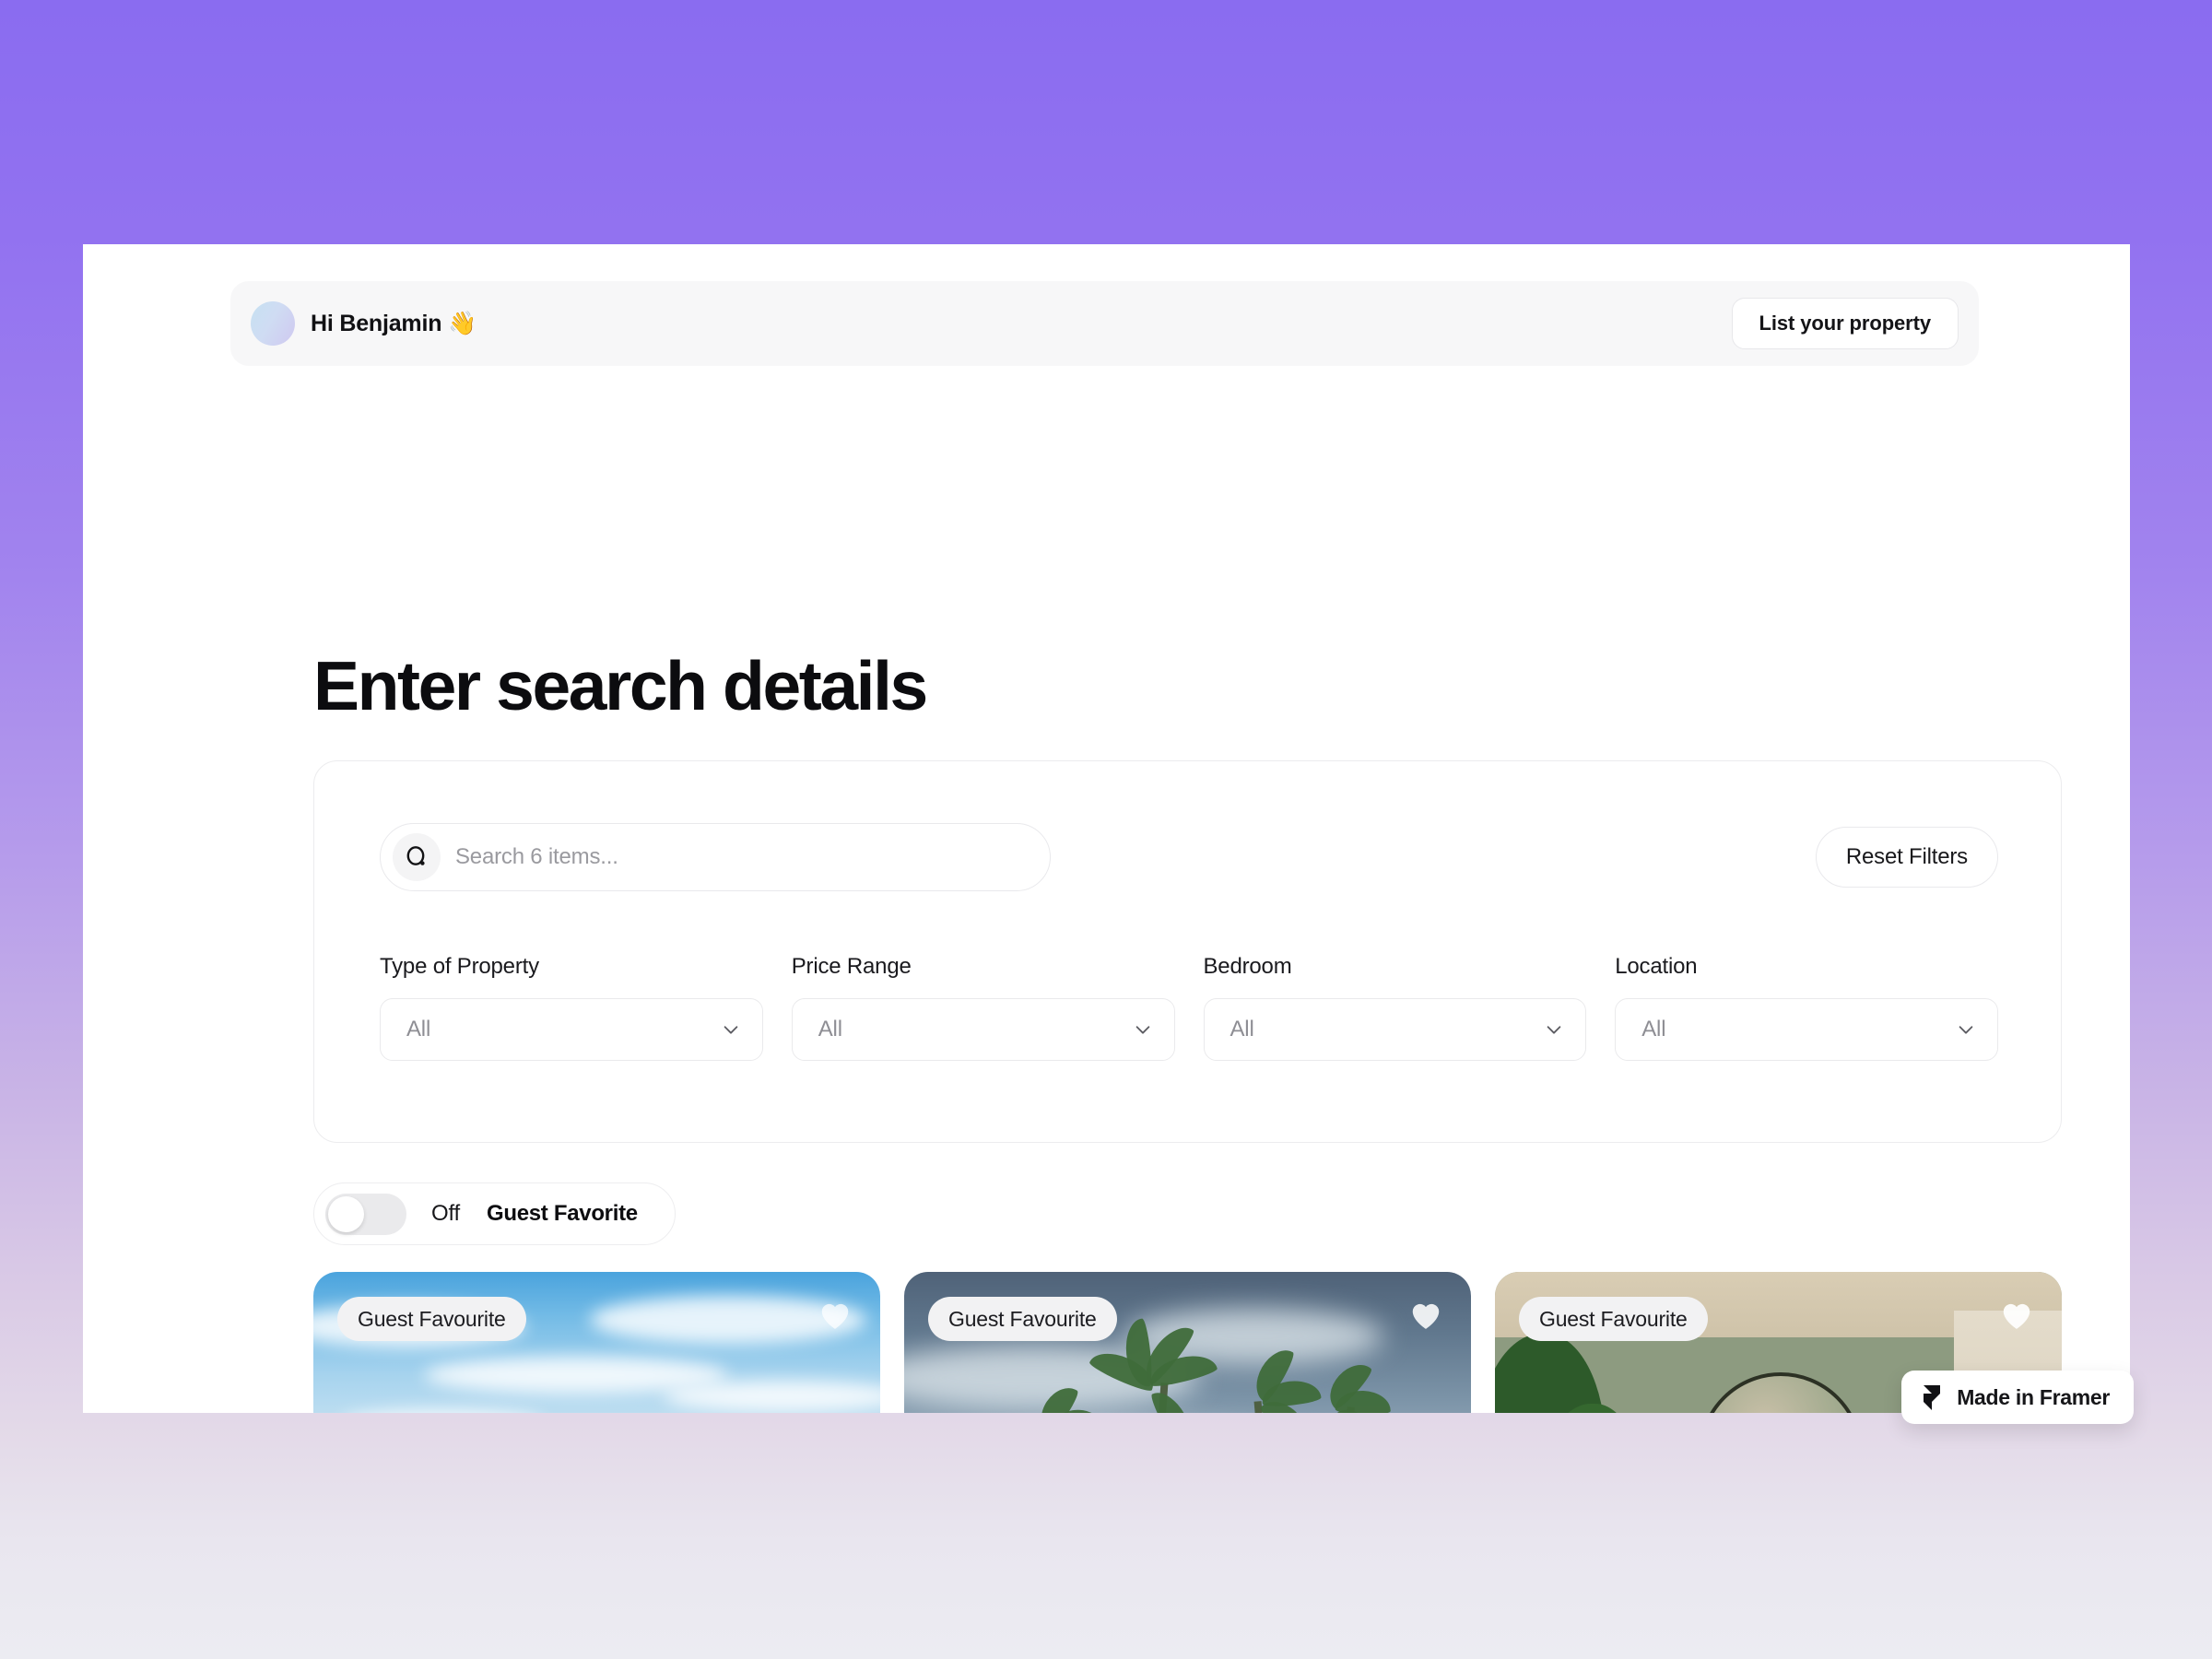 This screenshot has width=2212, height=1659. I want to click on filter-price-range: Price Range All, so click(983, 1007).